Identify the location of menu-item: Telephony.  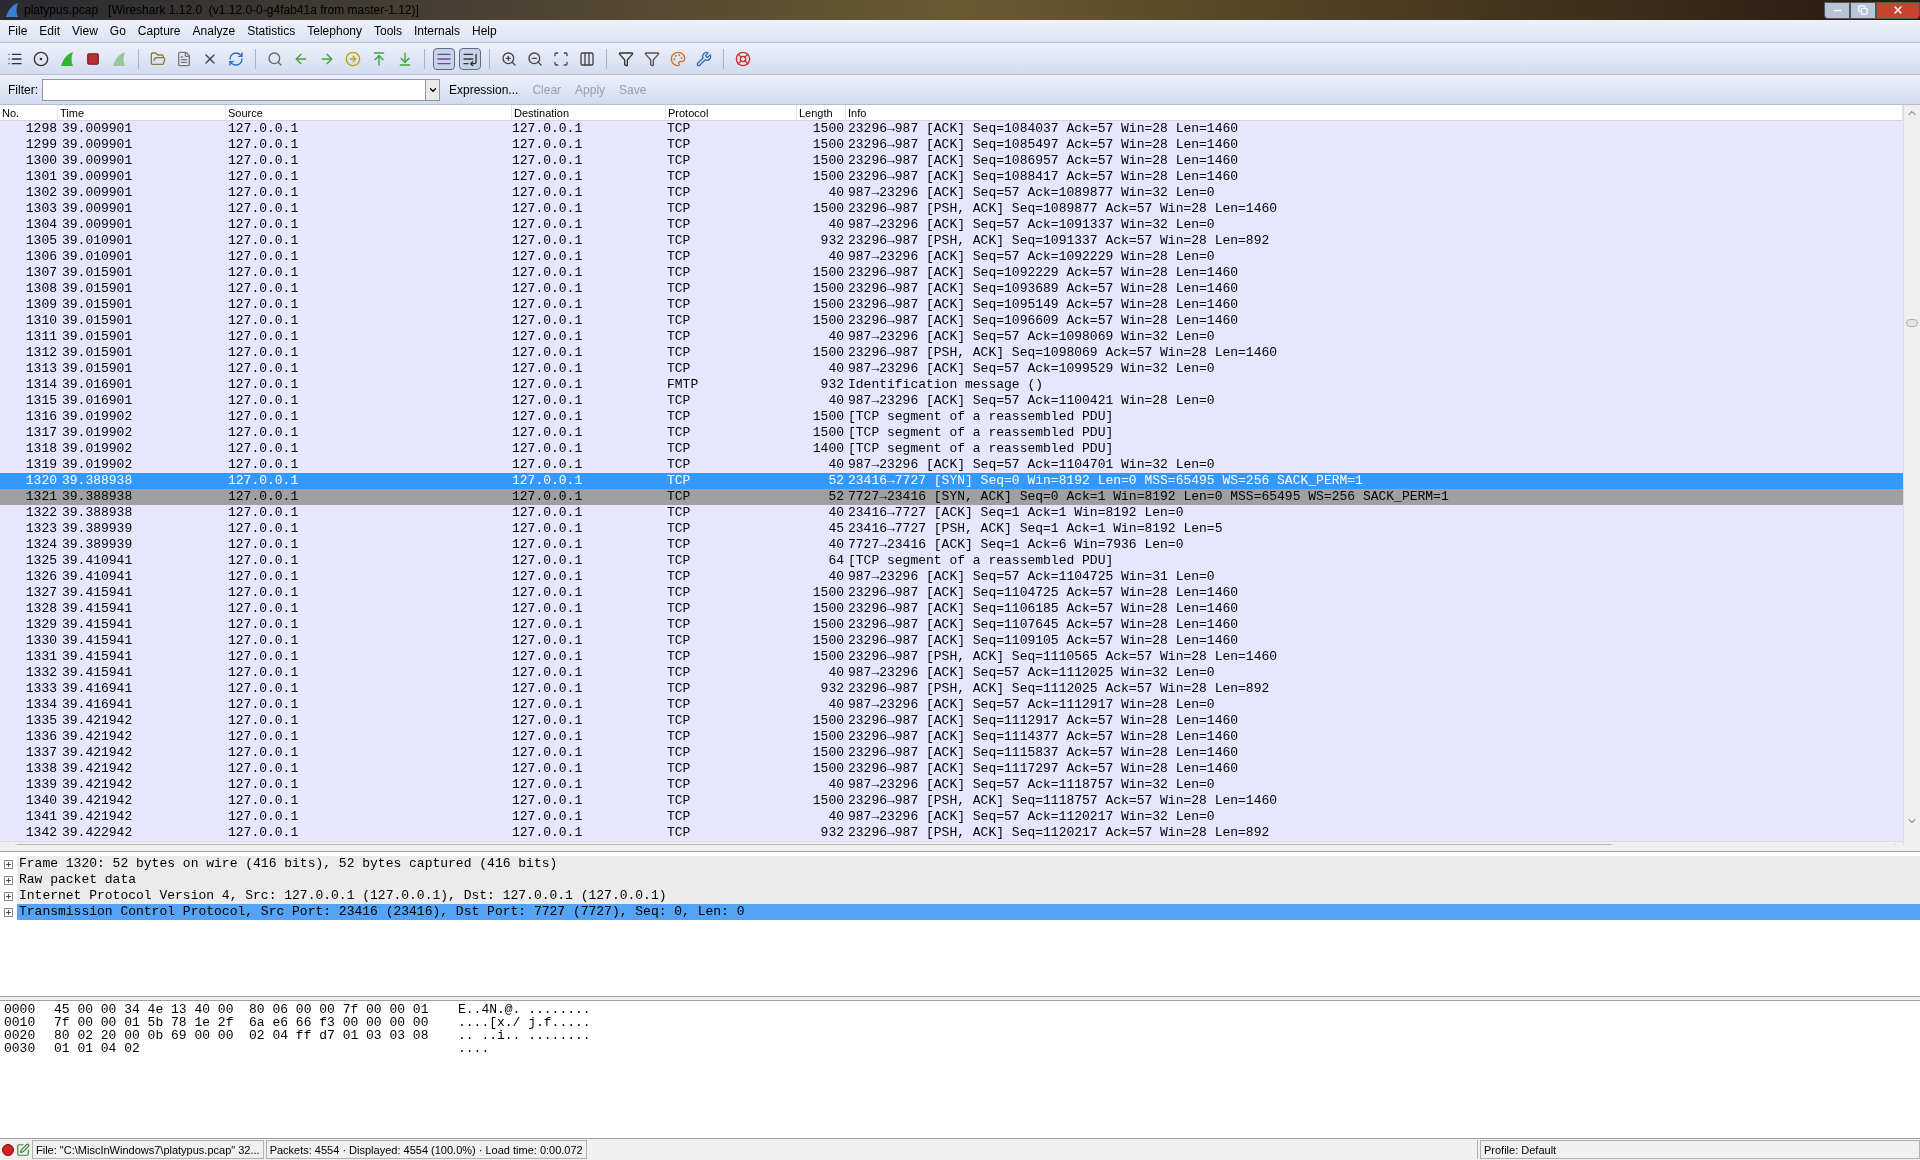
(334, 31).